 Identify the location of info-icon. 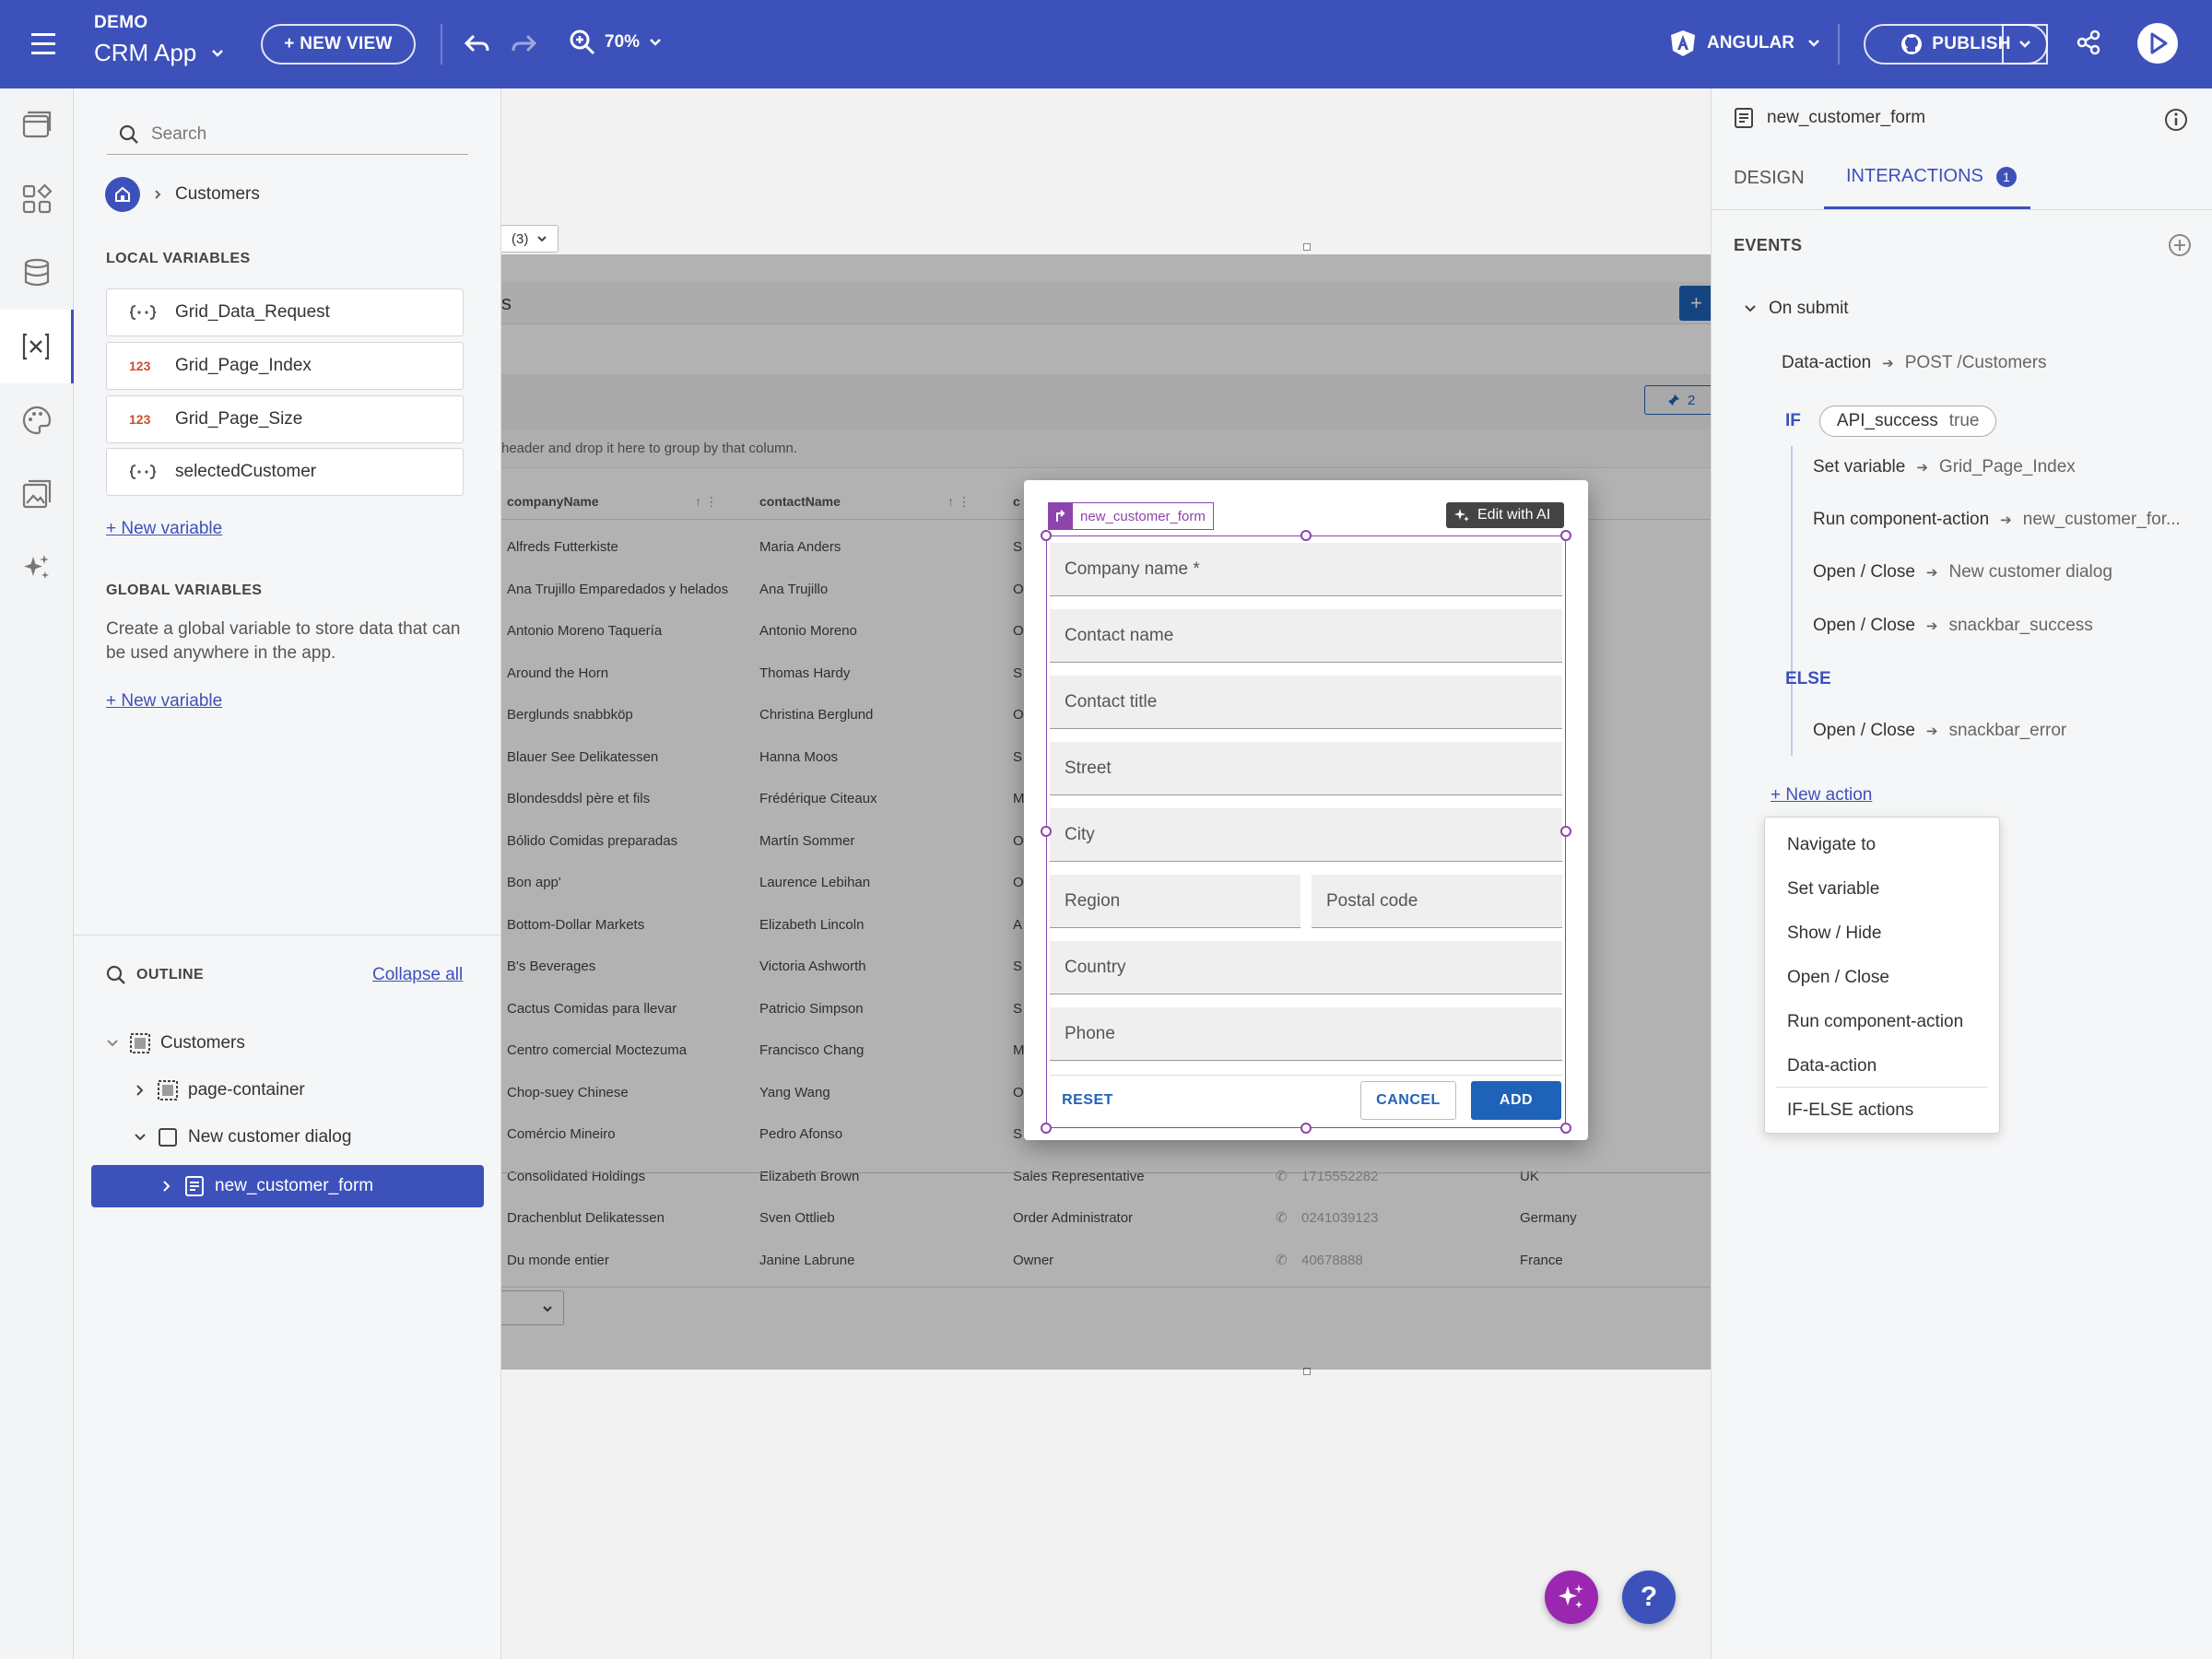
(2176, 120).